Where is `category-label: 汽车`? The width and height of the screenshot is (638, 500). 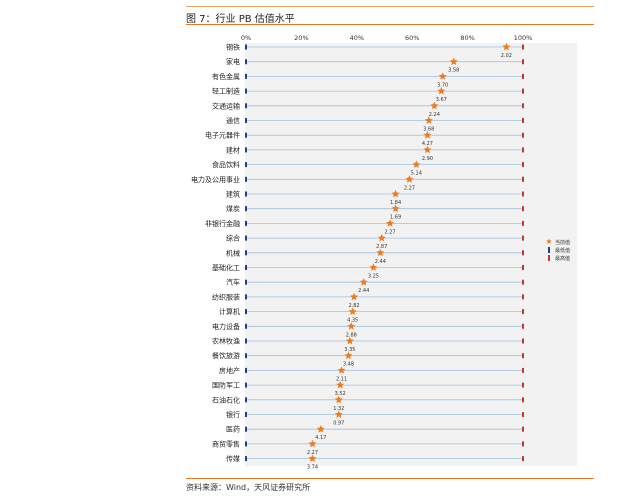
category-label: 汽车 is located at coordinates (233, 282).